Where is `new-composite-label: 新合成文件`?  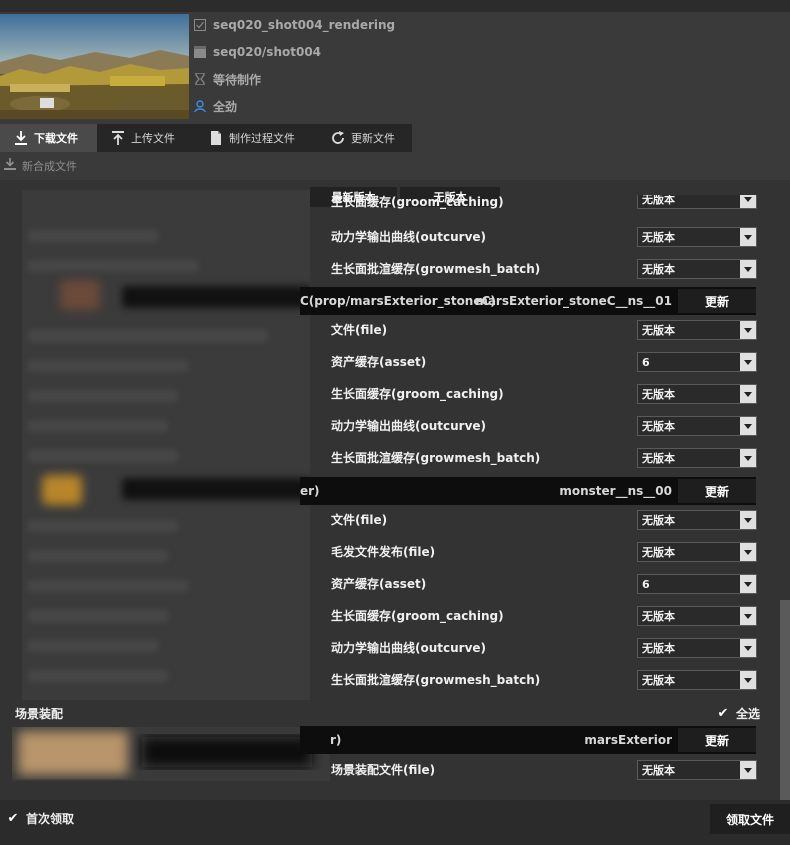
new-composite-label: 新合成文件 is located at coordinates (49, 166).